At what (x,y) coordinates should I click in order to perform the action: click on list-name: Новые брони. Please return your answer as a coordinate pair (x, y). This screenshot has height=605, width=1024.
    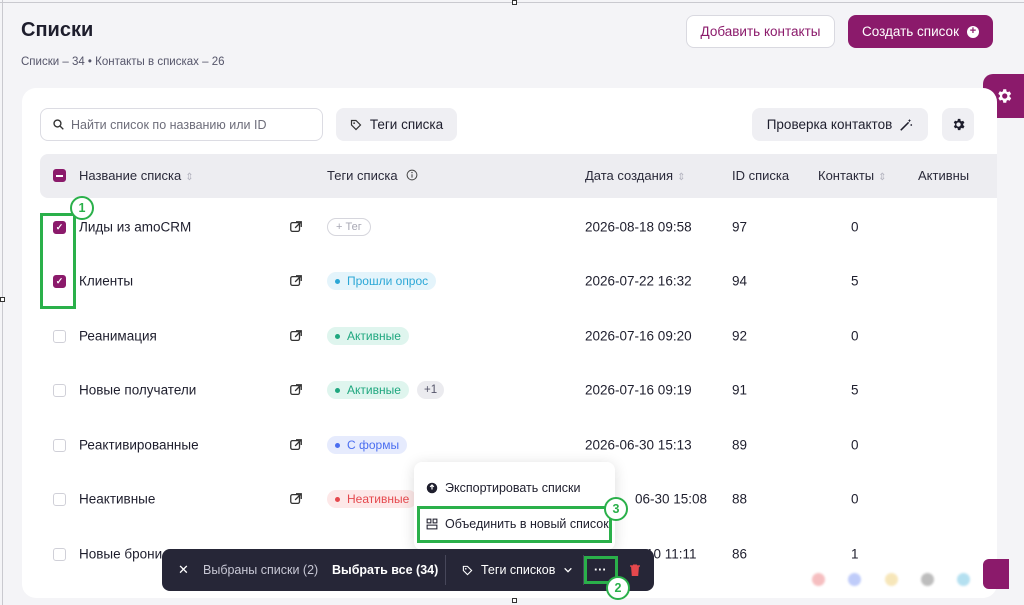
    Looking at the image, I should click on (120, 554).